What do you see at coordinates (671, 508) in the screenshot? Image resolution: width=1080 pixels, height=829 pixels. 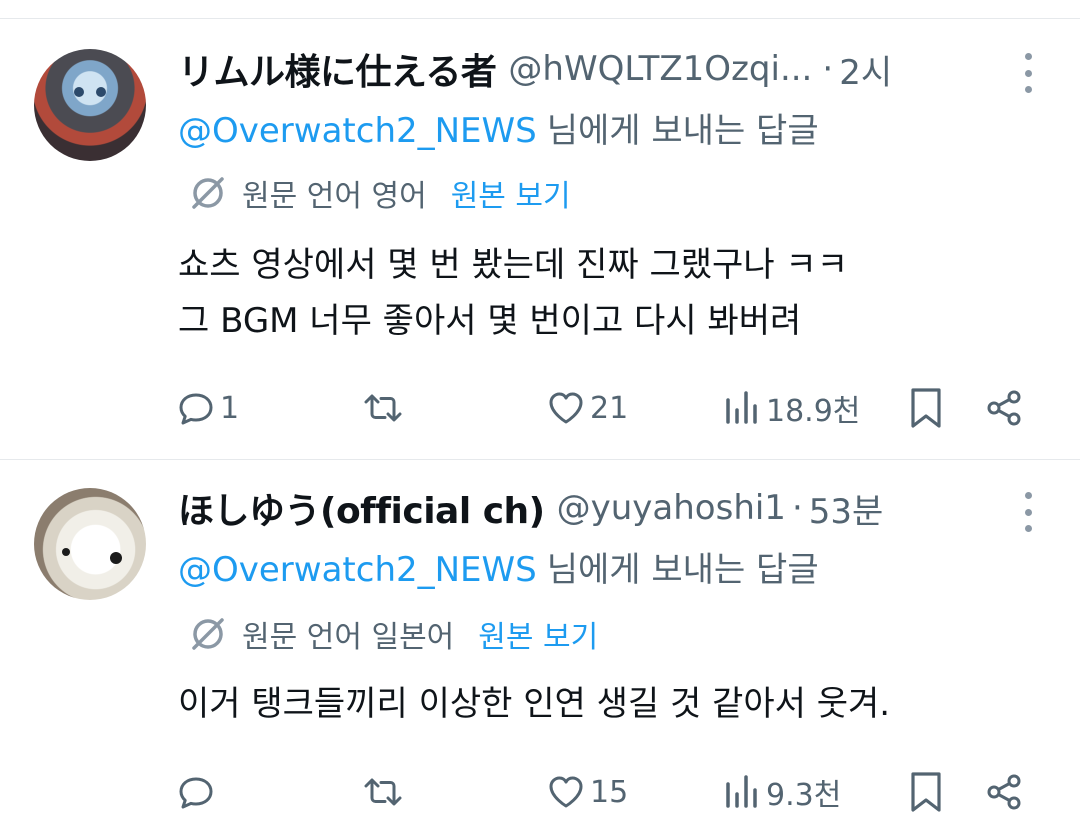 I see `user-handle: @yuyahoshi1` at bounding box center [671, 508].